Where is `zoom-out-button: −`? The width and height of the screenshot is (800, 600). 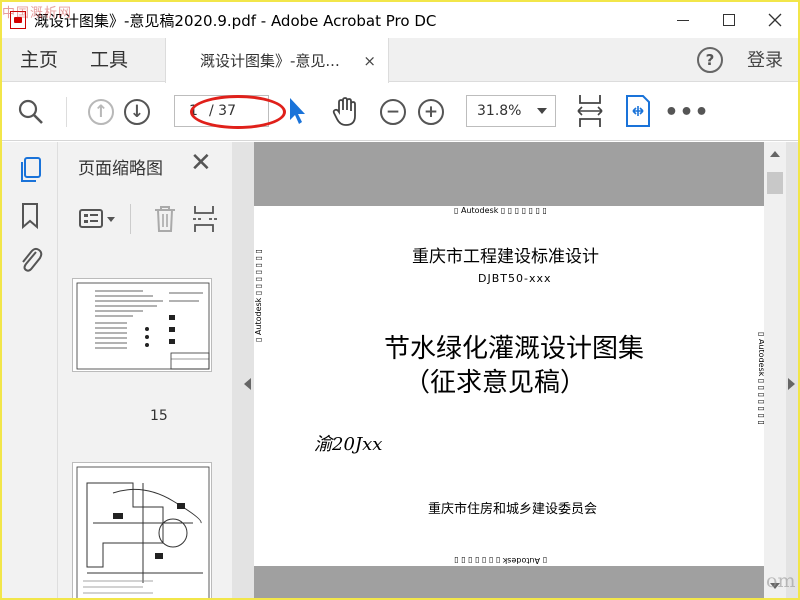 zoom-out-button: − is located at coordinates (393, 112).